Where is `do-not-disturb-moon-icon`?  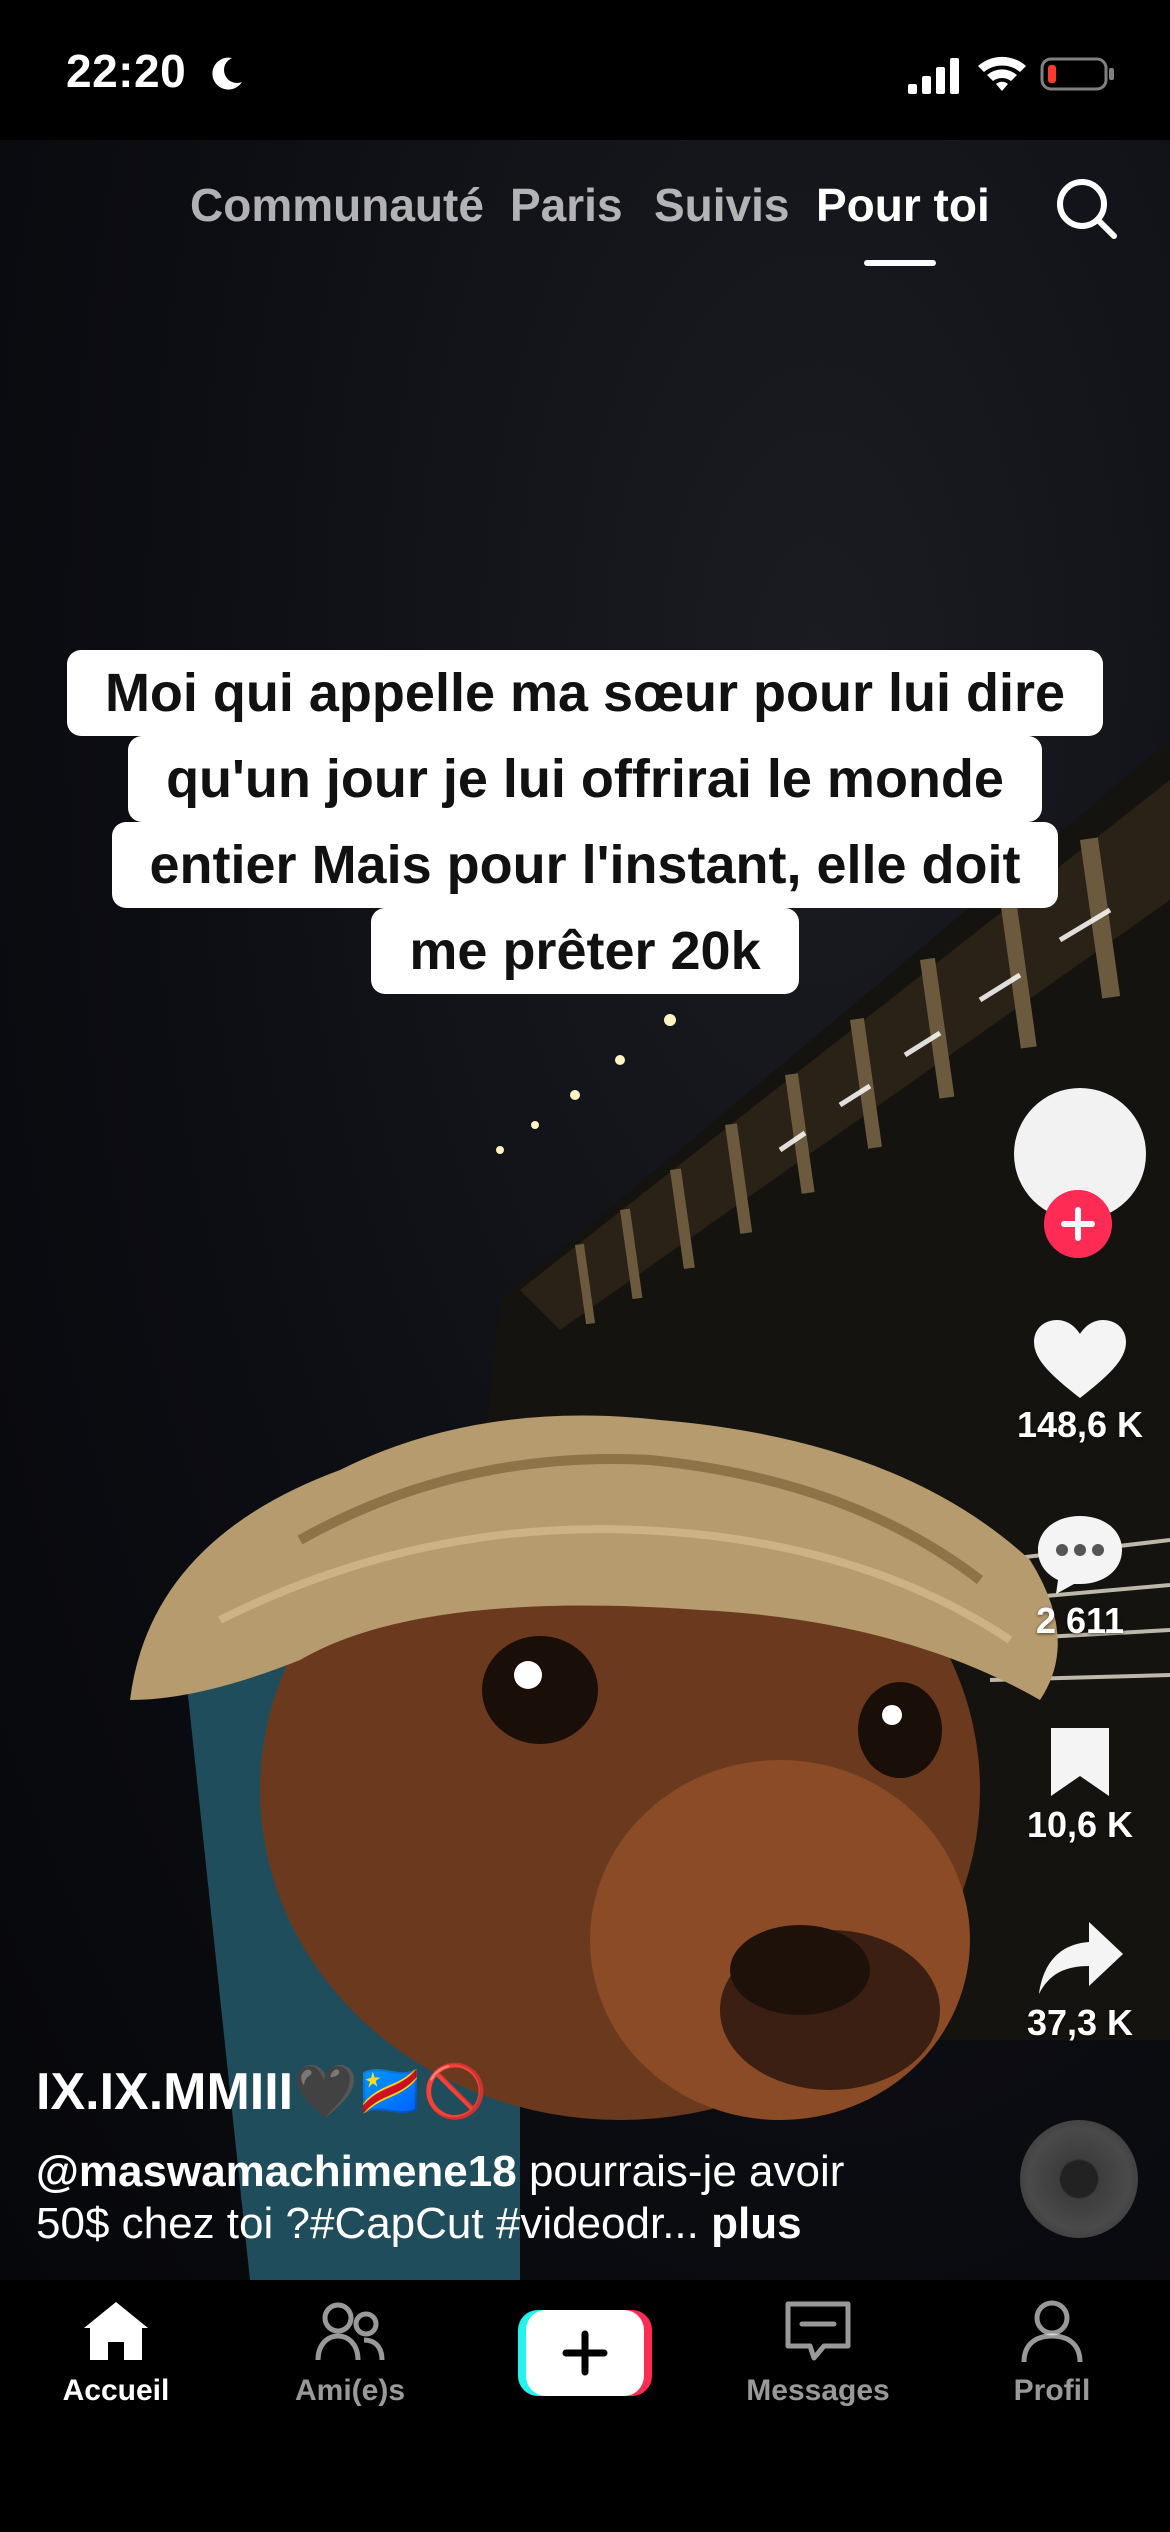 do-not-disturb-moon-icon is located at coordinates (227, 73).